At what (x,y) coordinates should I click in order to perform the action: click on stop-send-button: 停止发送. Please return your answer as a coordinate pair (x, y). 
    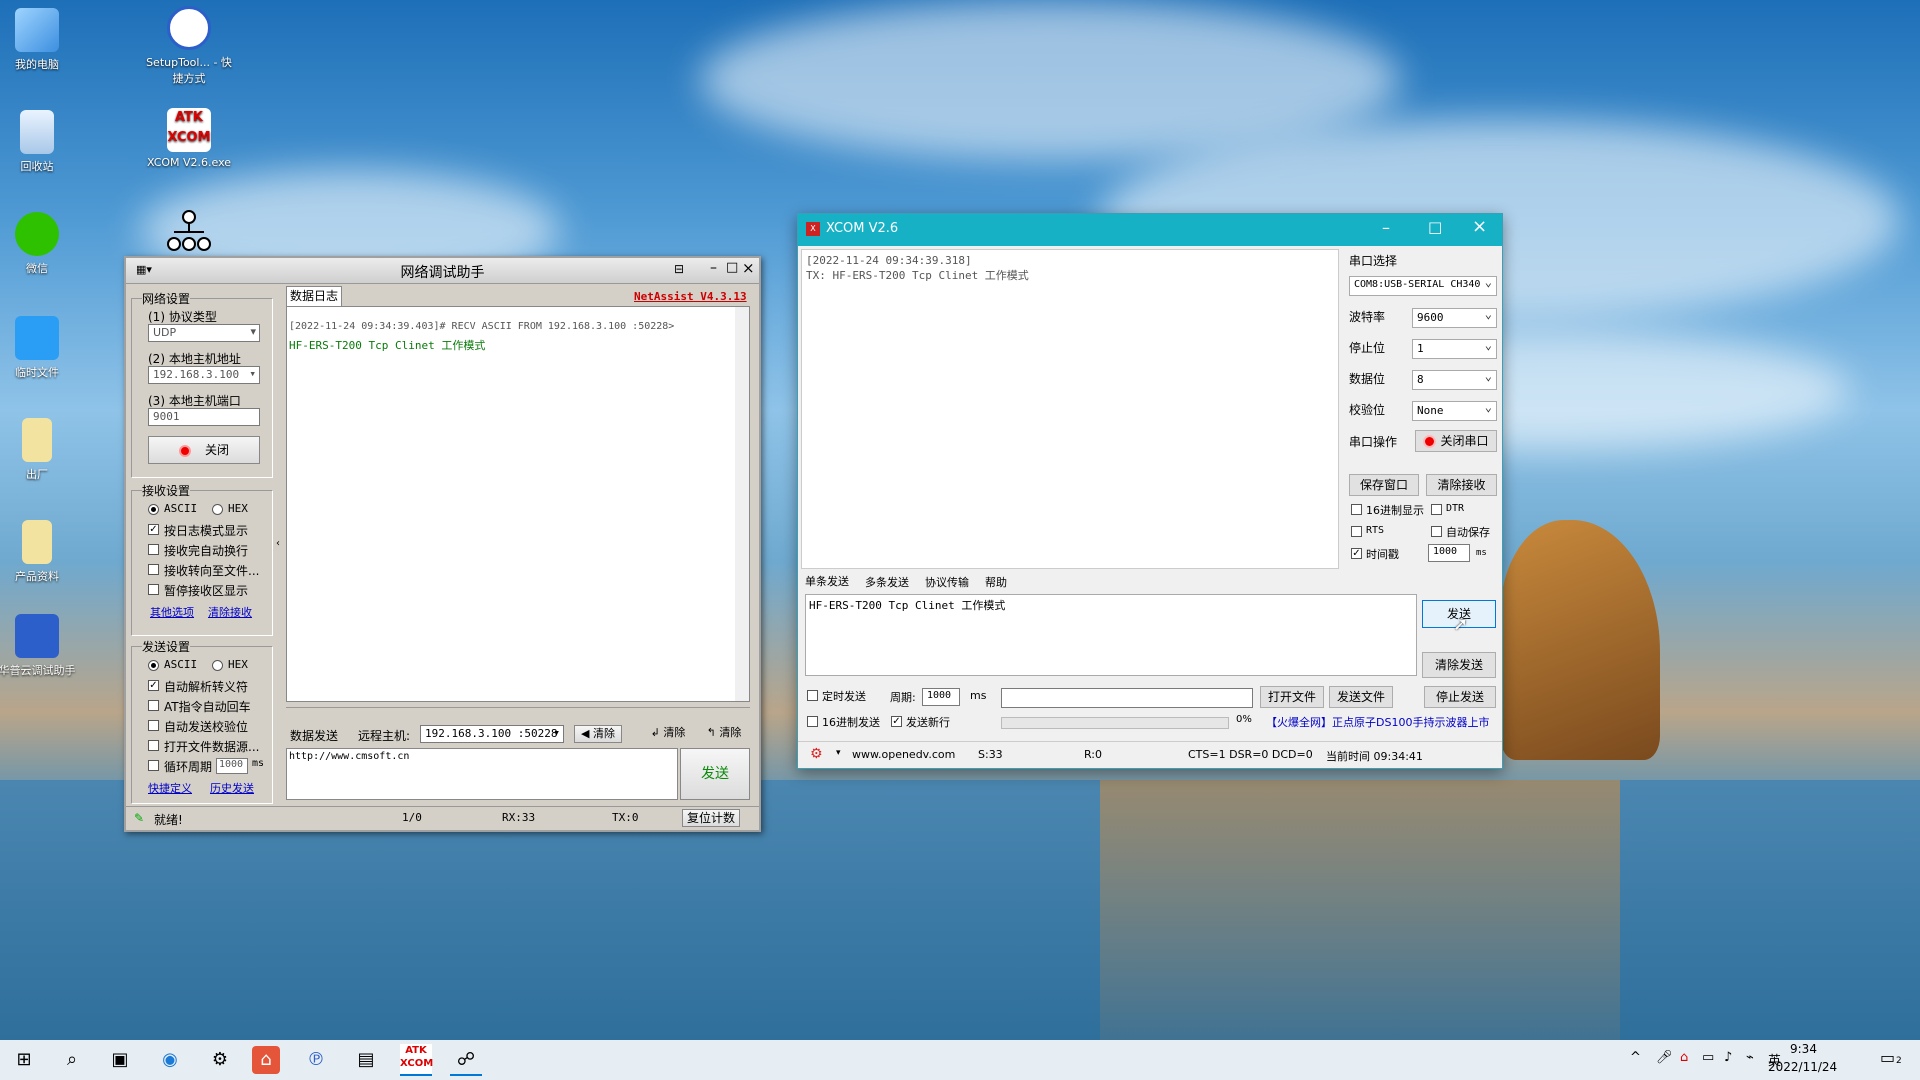
    Looking at the image, I should click on (1460, 697).